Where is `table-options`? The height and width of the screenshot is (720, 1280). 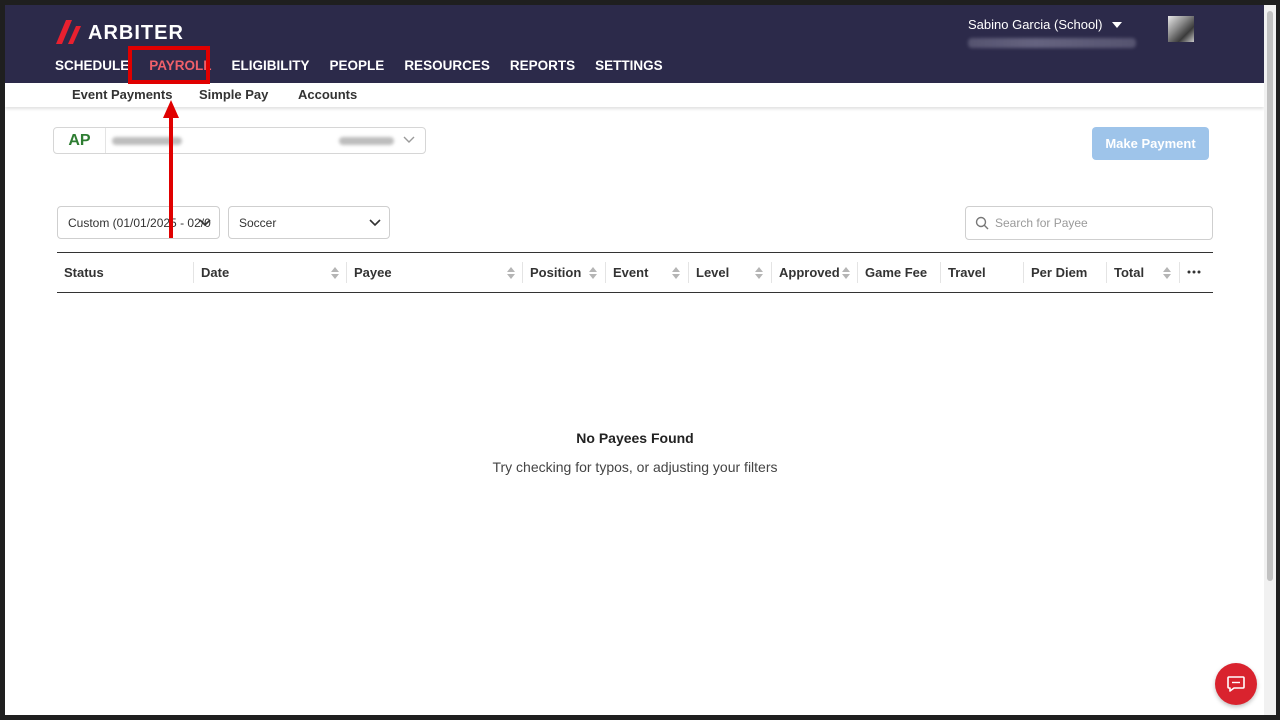
table-options is located at coordinates (1196, 272).